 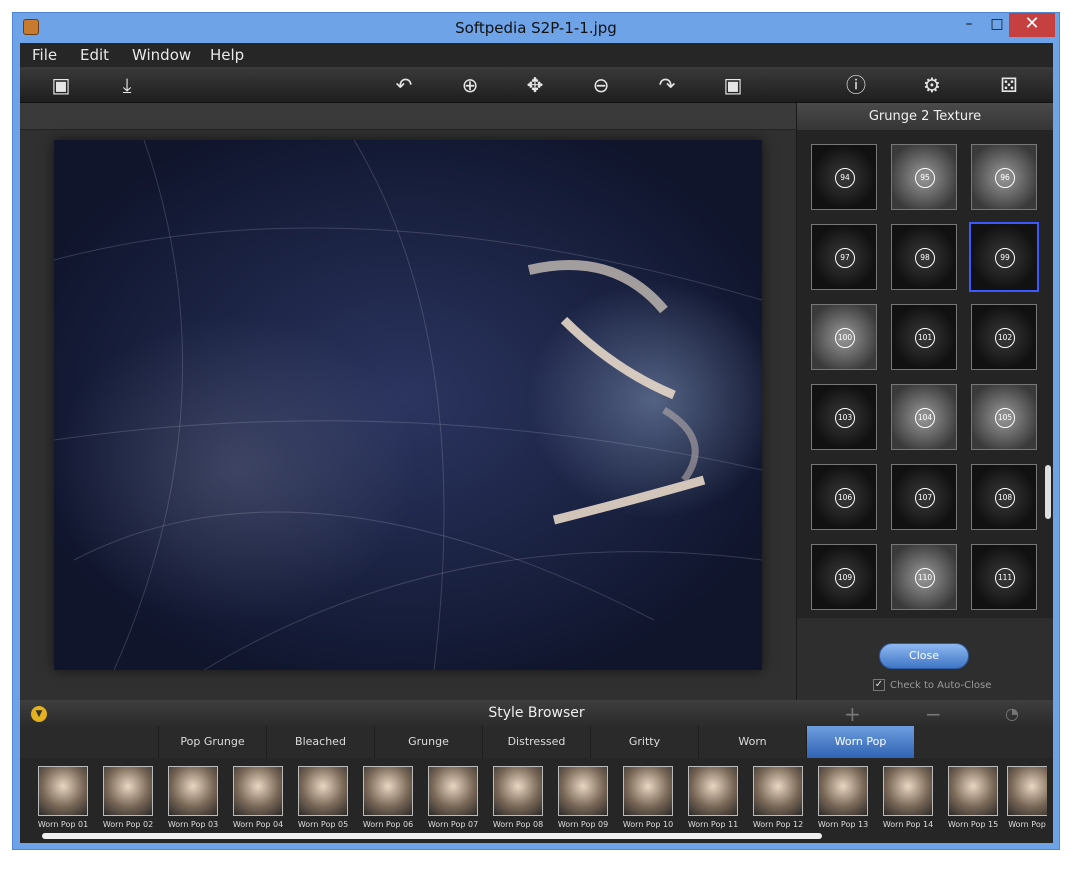 I want to click on texture-number: 99, so click(x=1005, y=258).